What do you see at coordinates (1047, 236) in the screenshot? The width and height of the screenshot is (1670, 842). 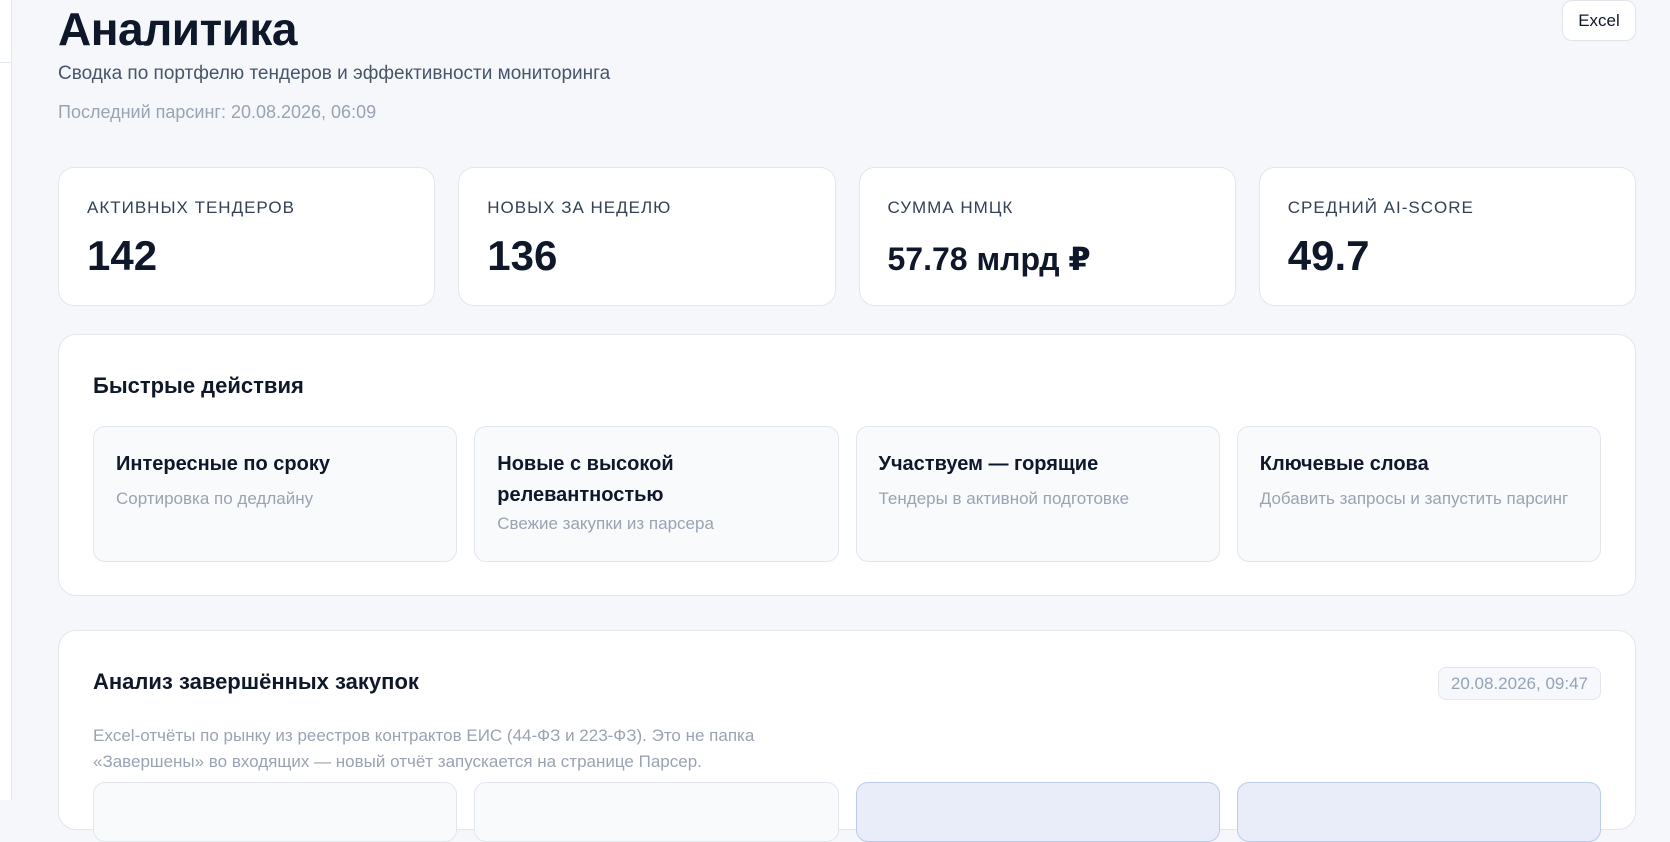 I see `stat-card-nmck-sum: СУММА НМЦК 57.78 млрд ₽` at bounding box center [1047, 236].